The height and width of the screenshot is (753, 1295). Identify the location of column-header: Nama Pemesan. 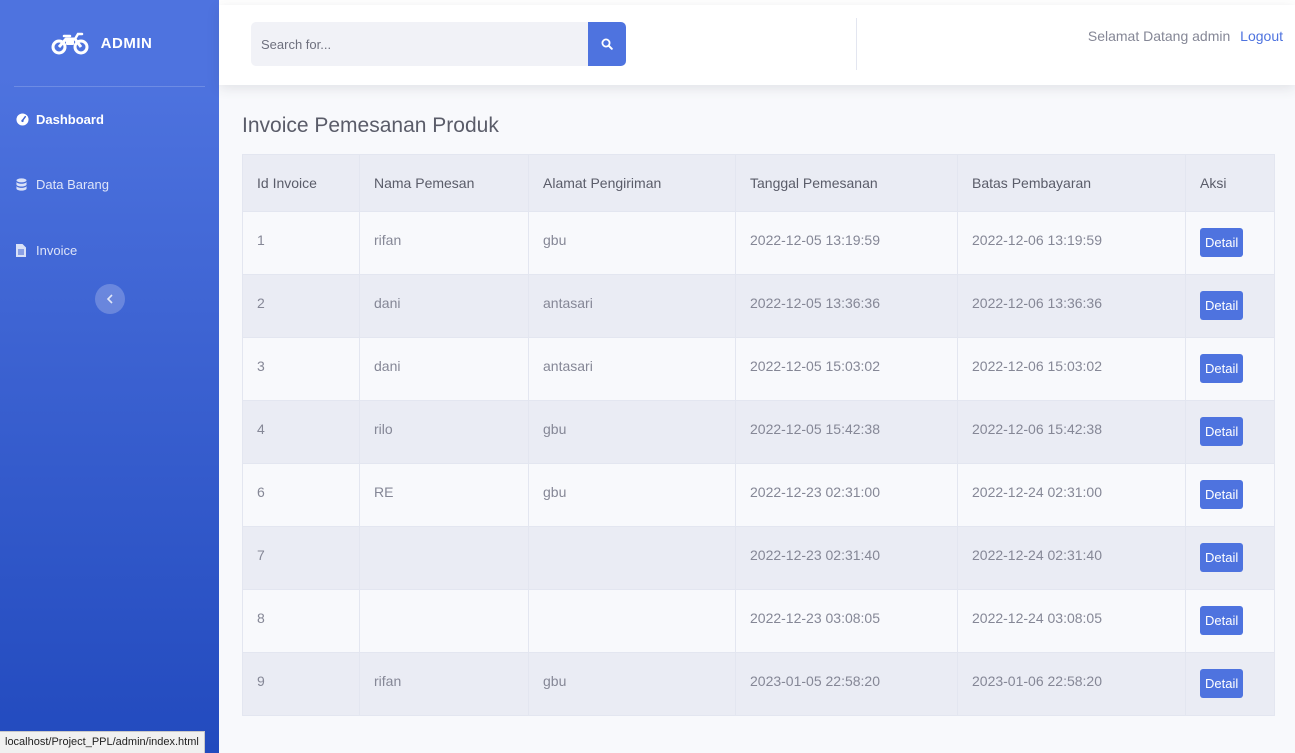
(444, 183).